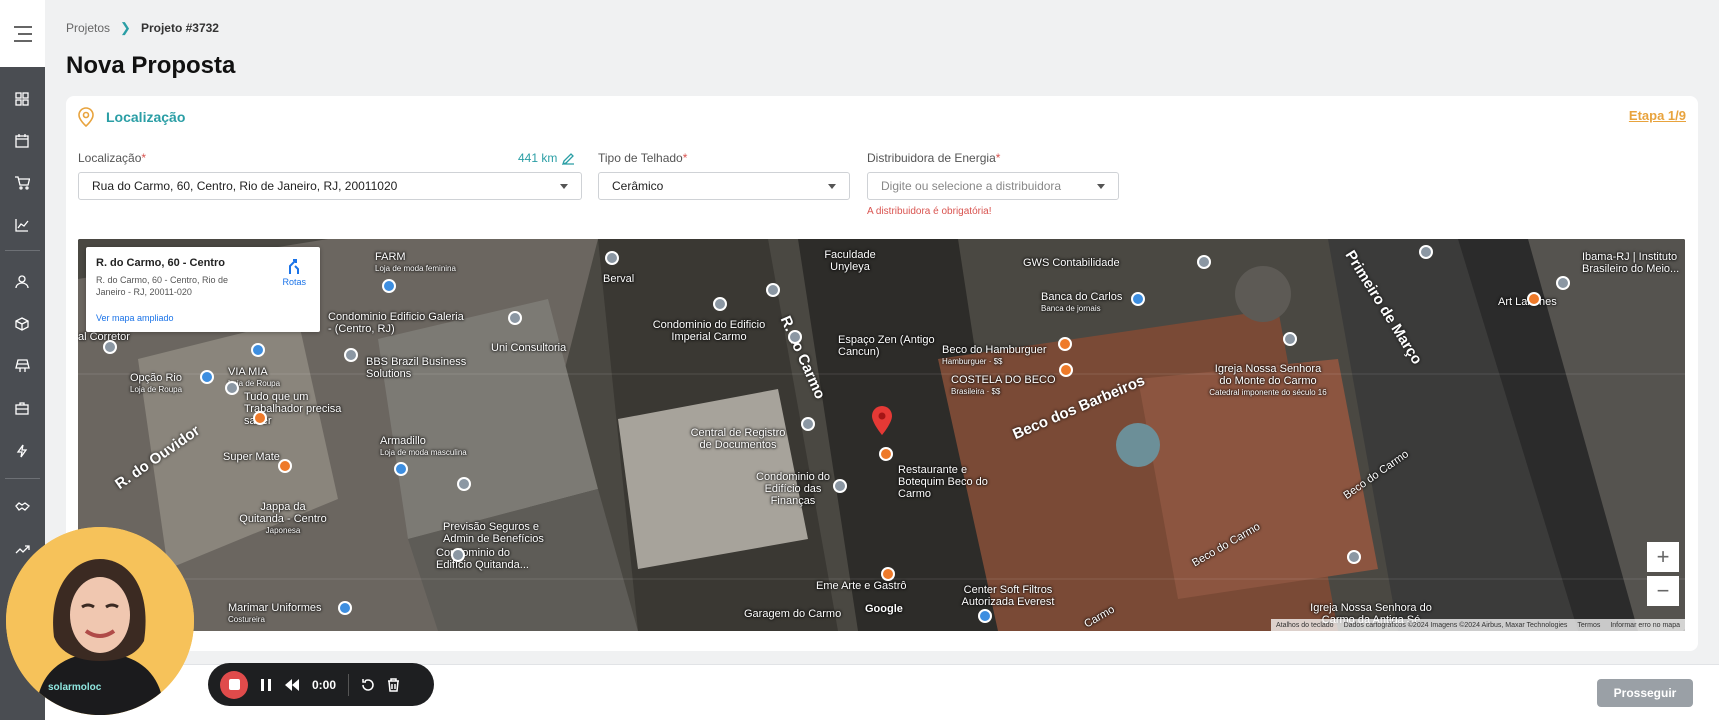  What do you see at coordinates (275, 614) in the screenshot?
I see `map-poi: Marimar Uniformes Costureira` at bounding box center [275, 614].